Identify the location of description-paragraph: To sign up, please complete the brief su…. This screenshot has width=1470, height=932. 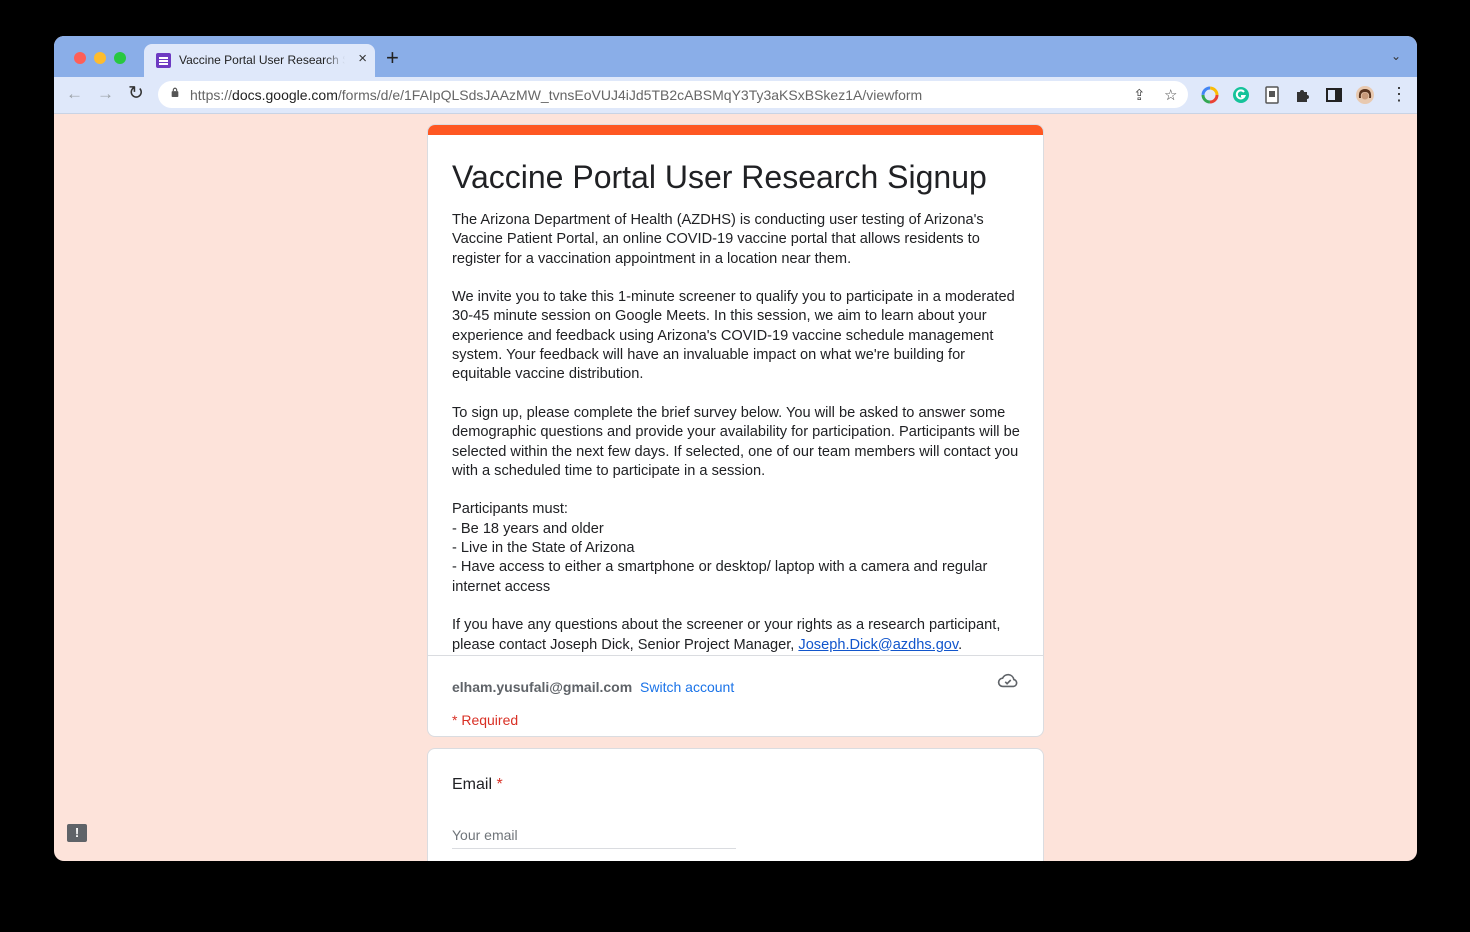
(736, 441).